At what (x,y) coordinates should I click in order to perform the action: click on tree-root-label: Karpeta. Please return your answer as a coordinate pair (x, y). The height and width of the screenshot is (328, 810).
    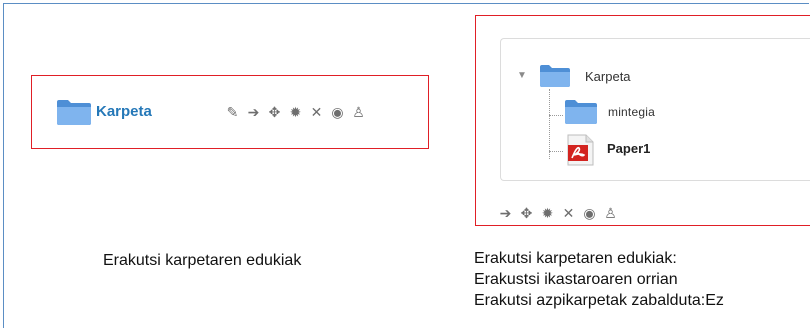
    Looking at the image, I should click on (608, 76).